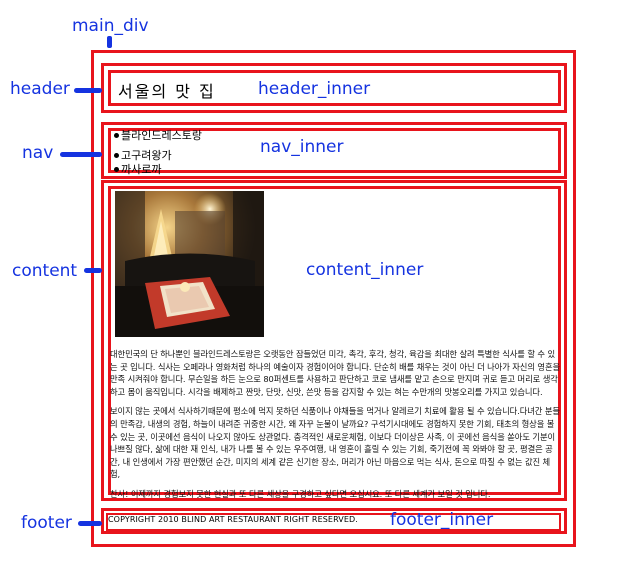  What do you see at coordinates (141, 169) in the screenshot?
I see `nav-item-label: 까사로까` at bounding box center [141, 169].